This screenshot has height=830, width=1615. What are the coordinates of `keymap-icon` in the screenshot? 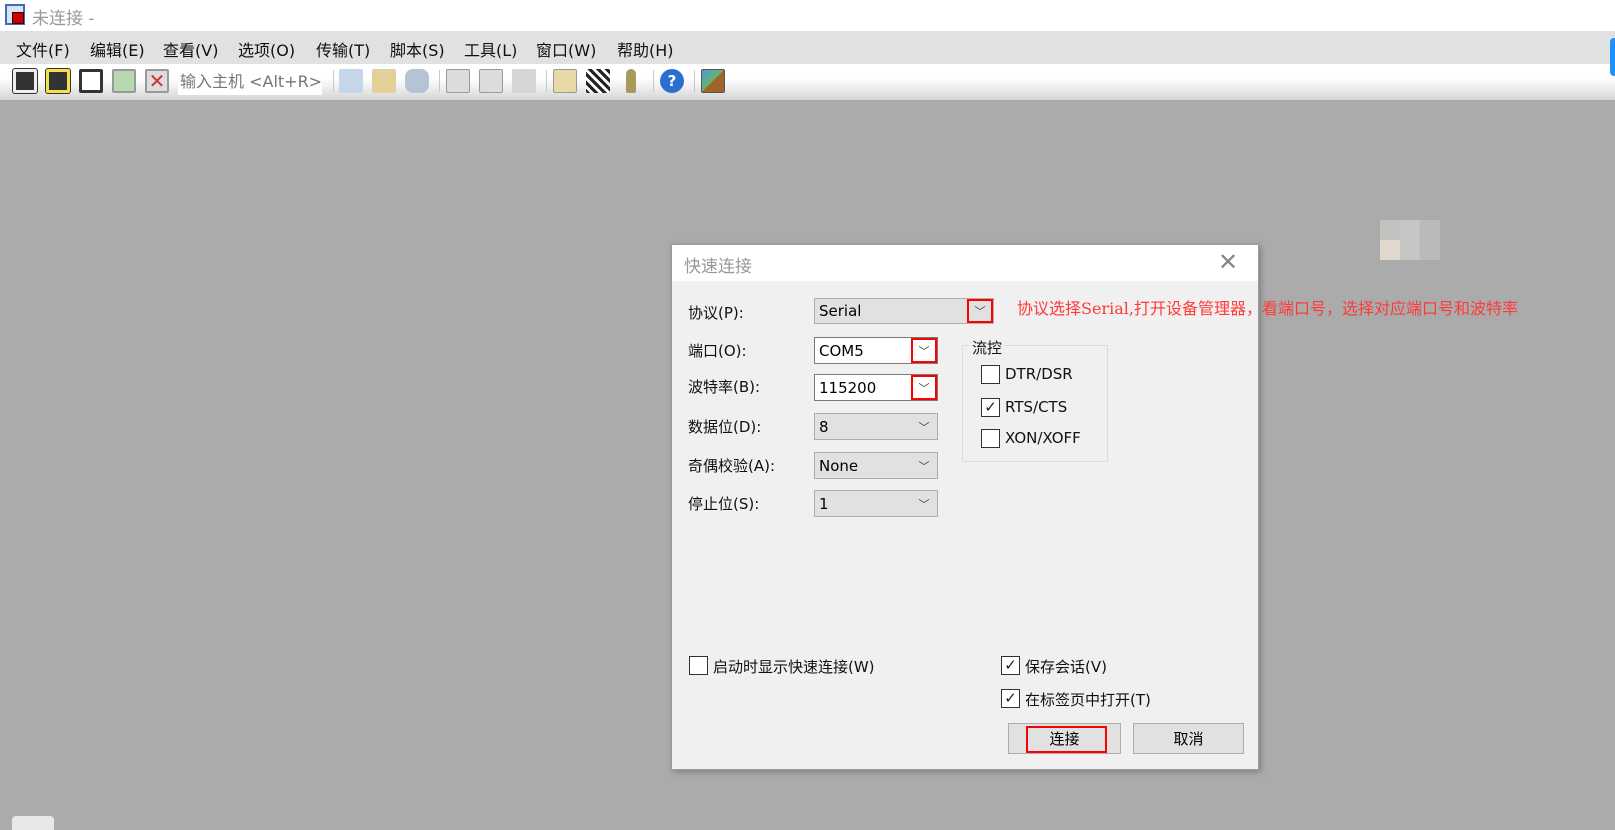 It's located at (631, 81).